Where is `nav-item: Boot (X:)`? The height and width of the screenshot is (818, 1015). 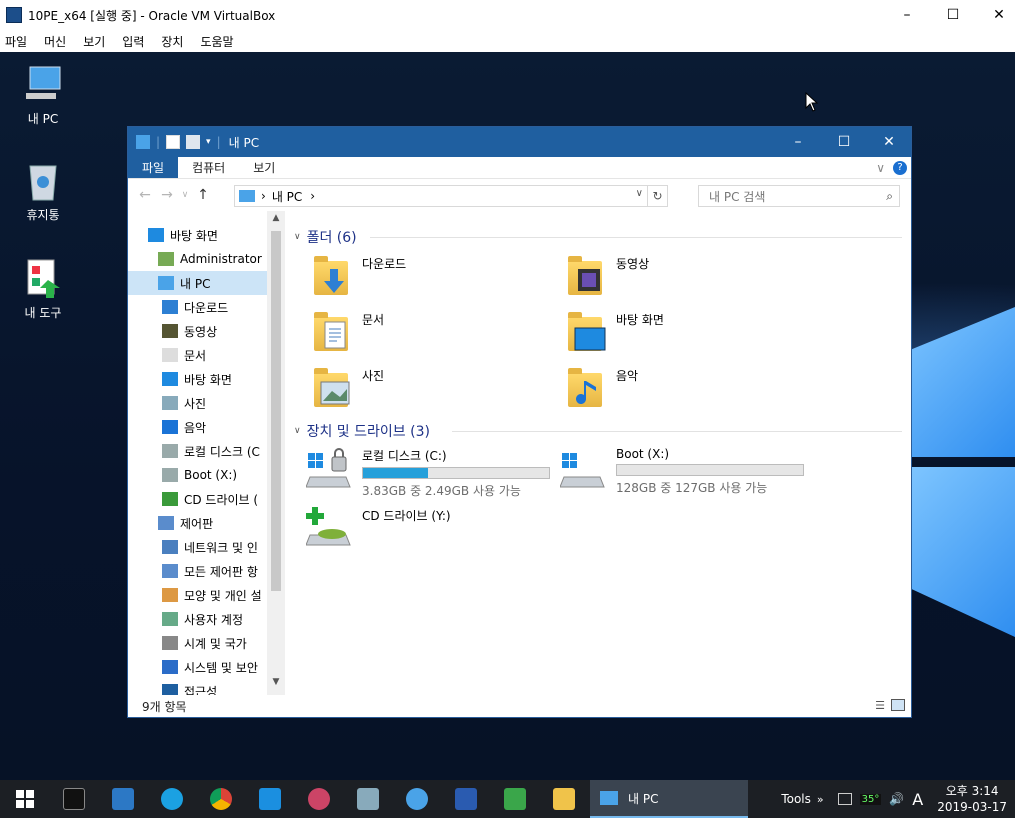
nav-item: Boot (X:) is located at coordinates (197, 475).